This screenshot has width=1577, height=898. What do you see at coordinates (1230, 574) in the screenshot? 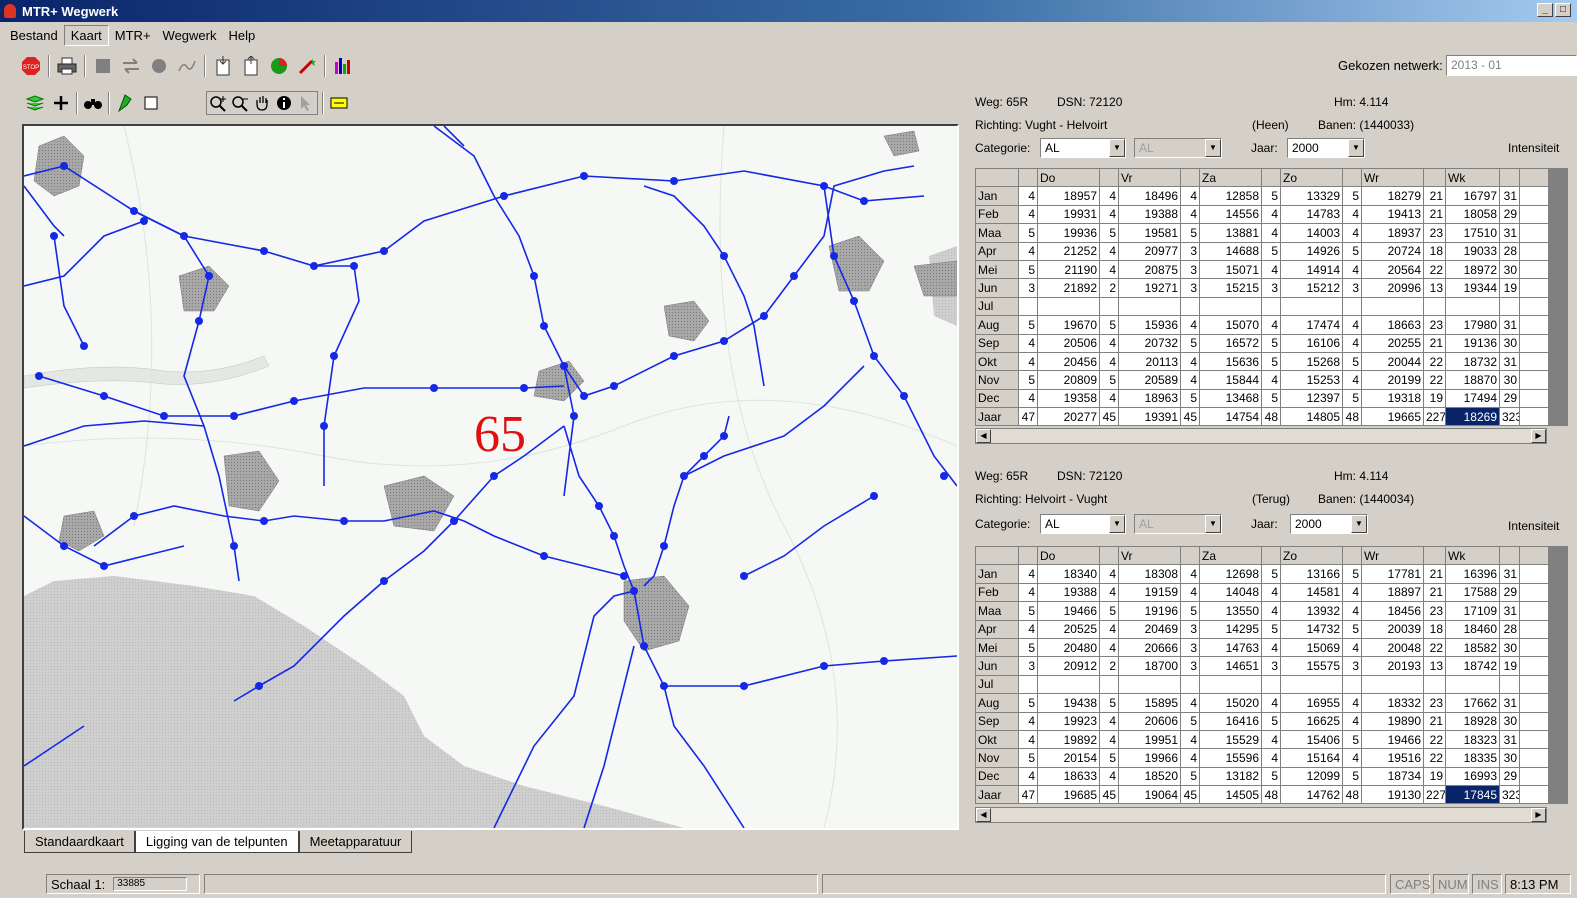
I see `table-cell: 12698` at bounding box center [1230, 574].